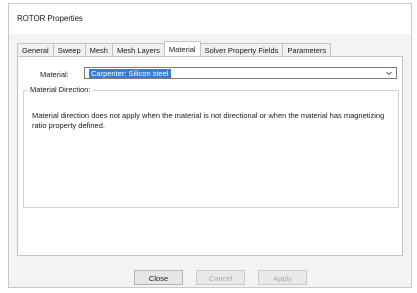 The width and height of the screenshot is (417, 293). I want to click on material-dropdown: Carpenter: Silicon steel, so click(240, 73).